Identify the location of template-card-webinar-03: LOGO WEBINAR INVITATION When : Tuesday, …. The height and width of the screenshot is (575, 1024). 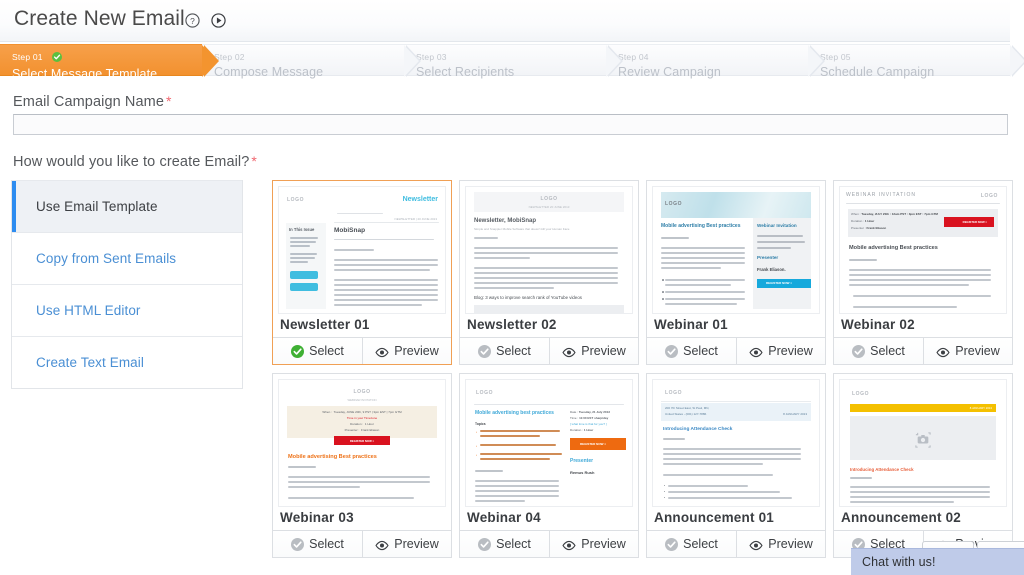
(362, 465).